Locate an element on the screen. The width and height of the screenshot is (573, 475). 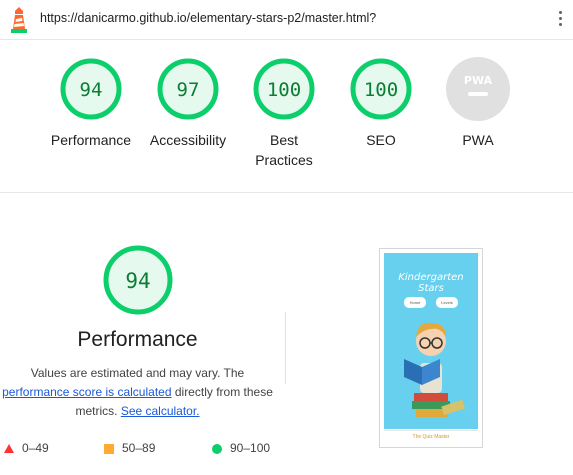
gauge-pwa: PWA PWA is located at coordinates (478, 103).